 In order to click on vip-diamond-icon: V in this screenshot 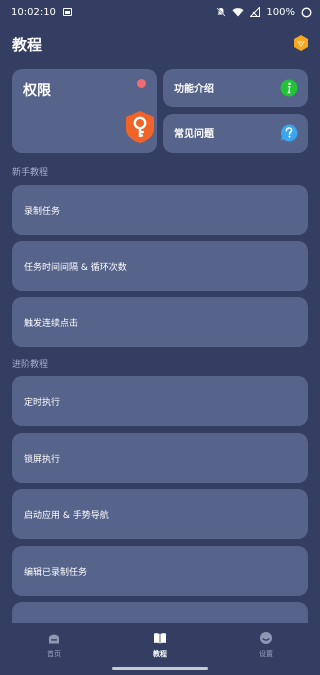, I will do `click(301, 43)`.